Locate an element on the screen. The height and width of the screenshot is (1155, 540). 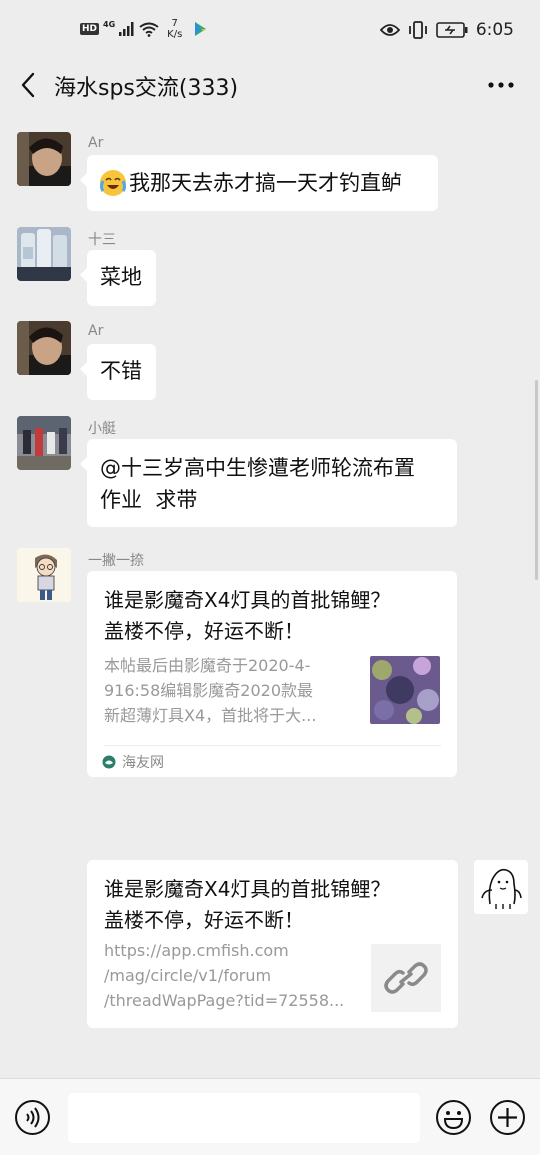
avatar-xiaoting is located at coordinates (44, 443).